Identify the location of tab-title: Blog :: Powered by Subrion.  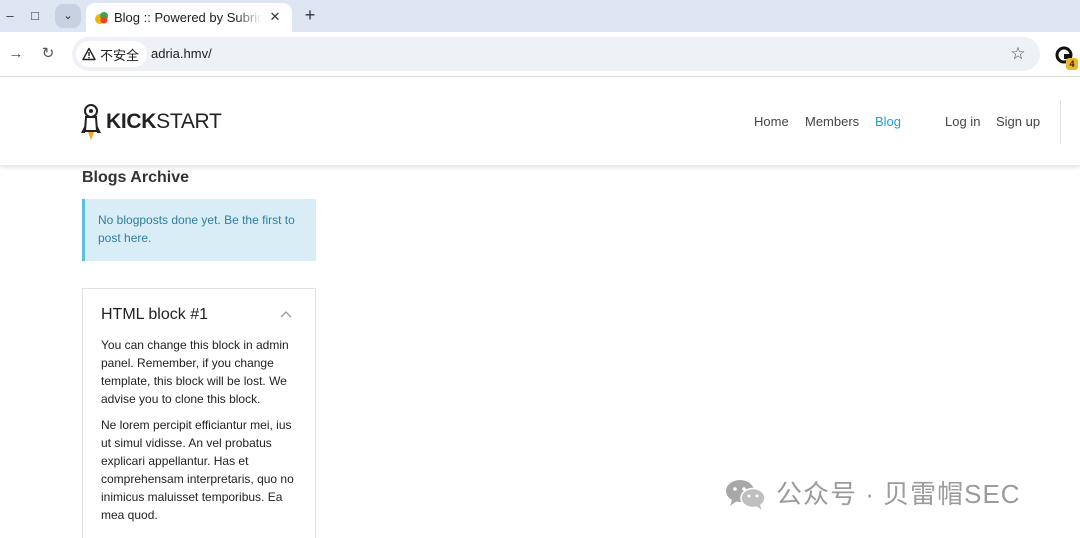
(188, 17).